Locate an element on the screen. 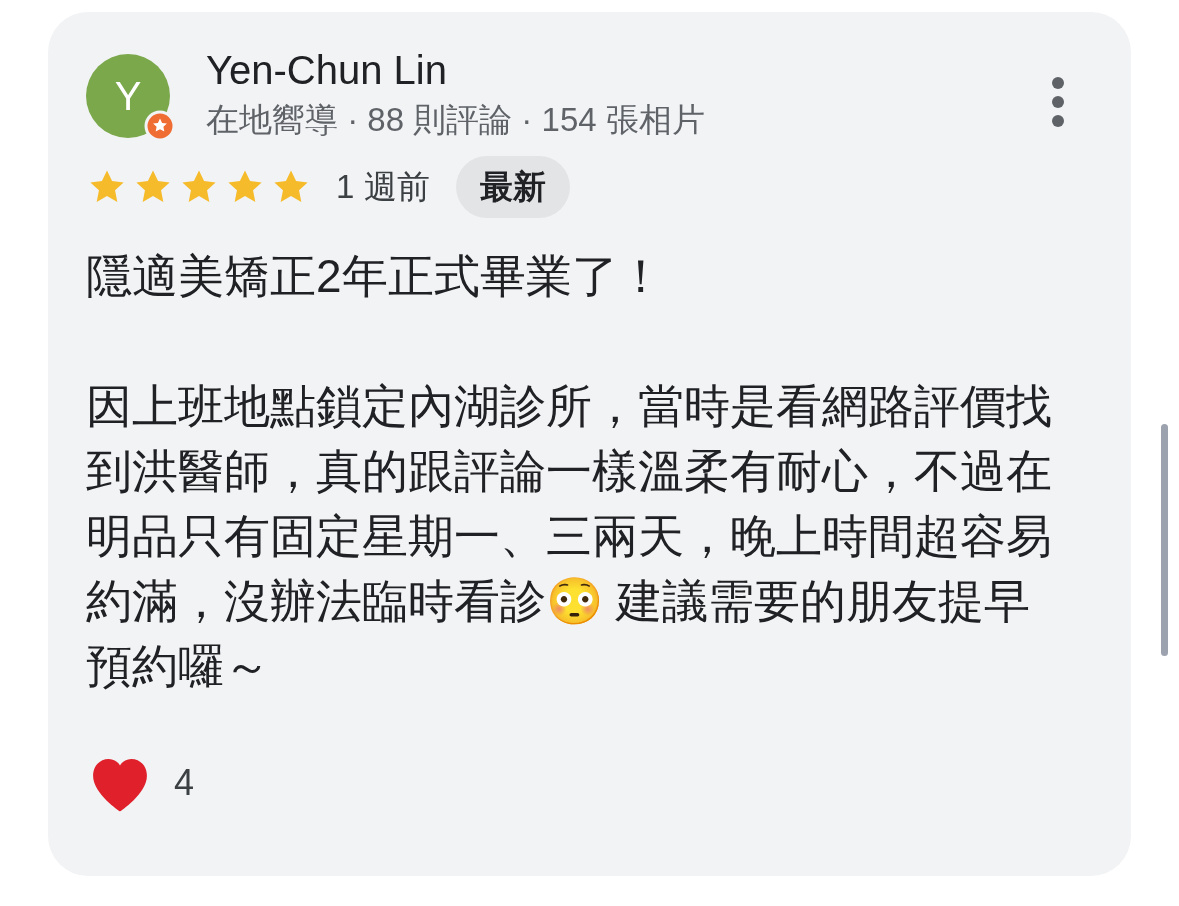 The height and width of the screenshot is (906, 1179). like-count: 4 is located at coordinates (184, 783).